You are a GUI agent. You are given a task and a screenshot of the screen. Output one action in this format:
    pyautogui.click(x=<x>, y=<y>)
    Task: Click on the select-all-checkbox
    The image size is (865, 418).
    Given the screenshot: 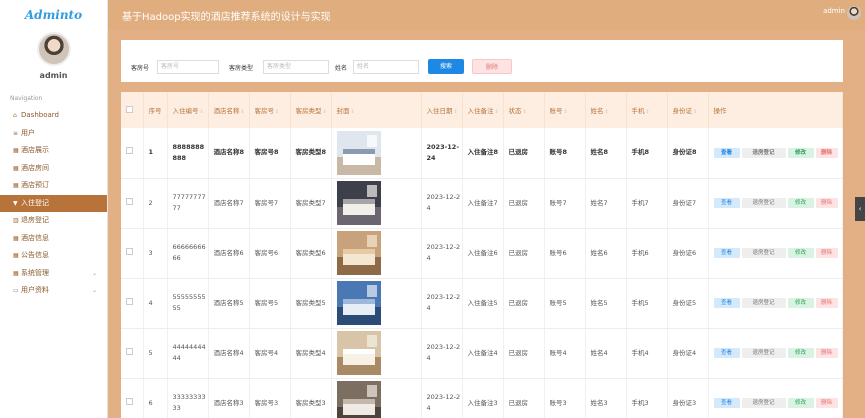 What is the action you would take?
    pyautogui.click(x=129, y=109)
    